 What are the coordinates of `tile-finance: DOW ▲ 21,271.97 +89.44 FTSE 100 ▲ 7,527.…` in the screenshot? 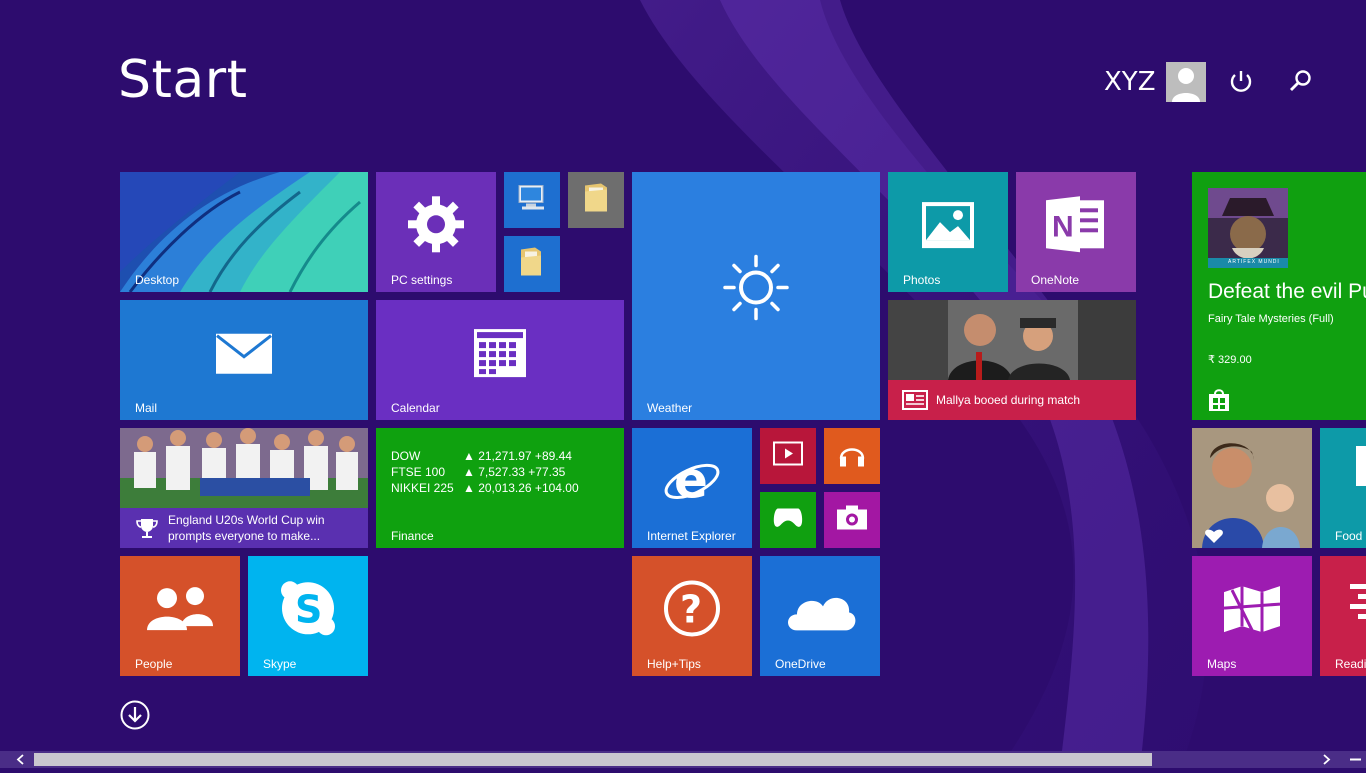 It's located at (500, 488).